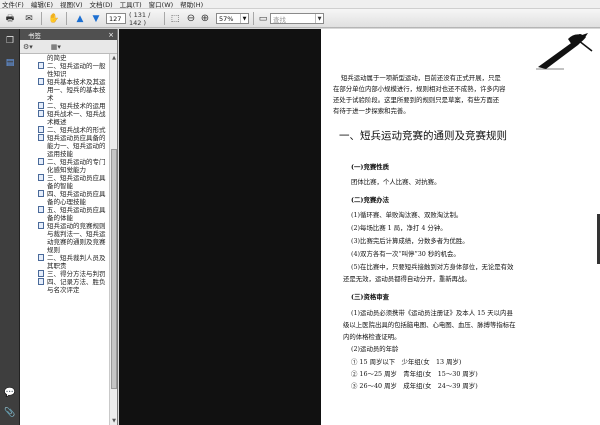  I want to click on body-line: (4)双方各有一次“叫停”30 秒的机会。, so click(405, 254).